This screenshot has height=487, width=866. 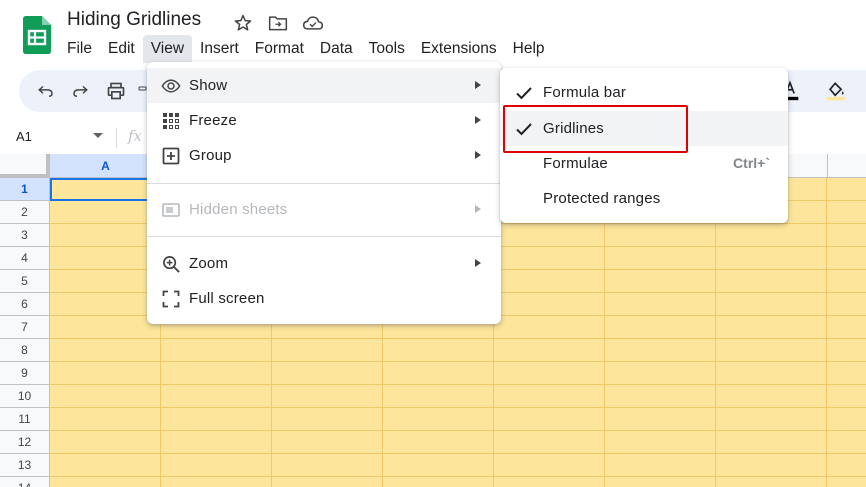 What do you see at coordinates (25, 258) in the screenshot?
I see `row-header-4: 4` at bounding box center [25, 258].